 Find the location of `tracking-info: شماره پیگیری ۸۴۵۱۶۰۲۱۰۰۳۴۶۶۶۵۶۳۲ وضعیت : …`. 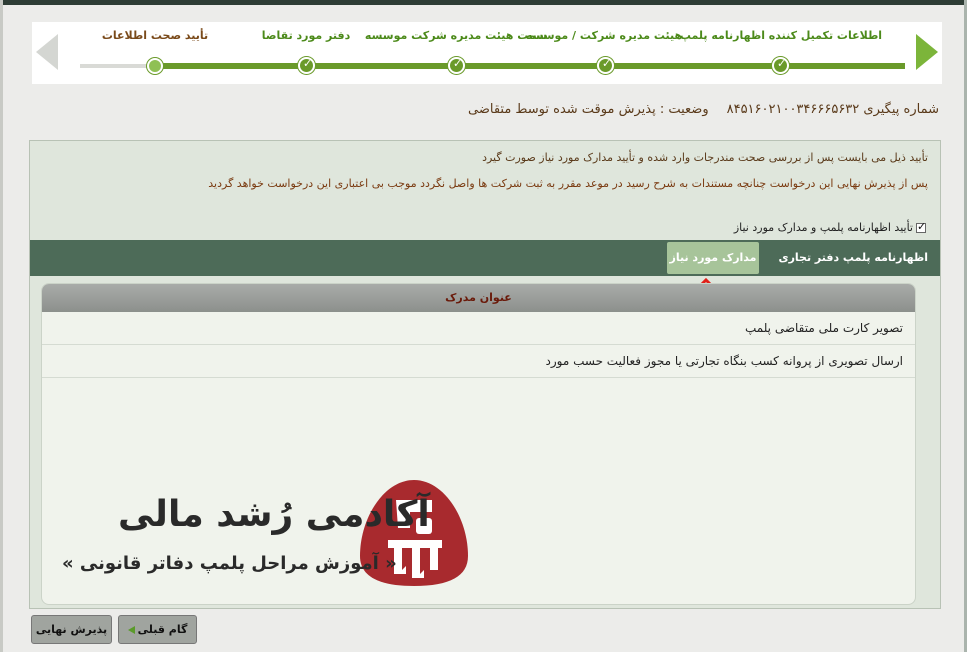

tracking-info: شماره پیگیری ۸۴۵۱۶۰۲۱۰۰۳۴۶۶۶۵۶۳۲ وضعیت : … is located at coordinates (703, 109).